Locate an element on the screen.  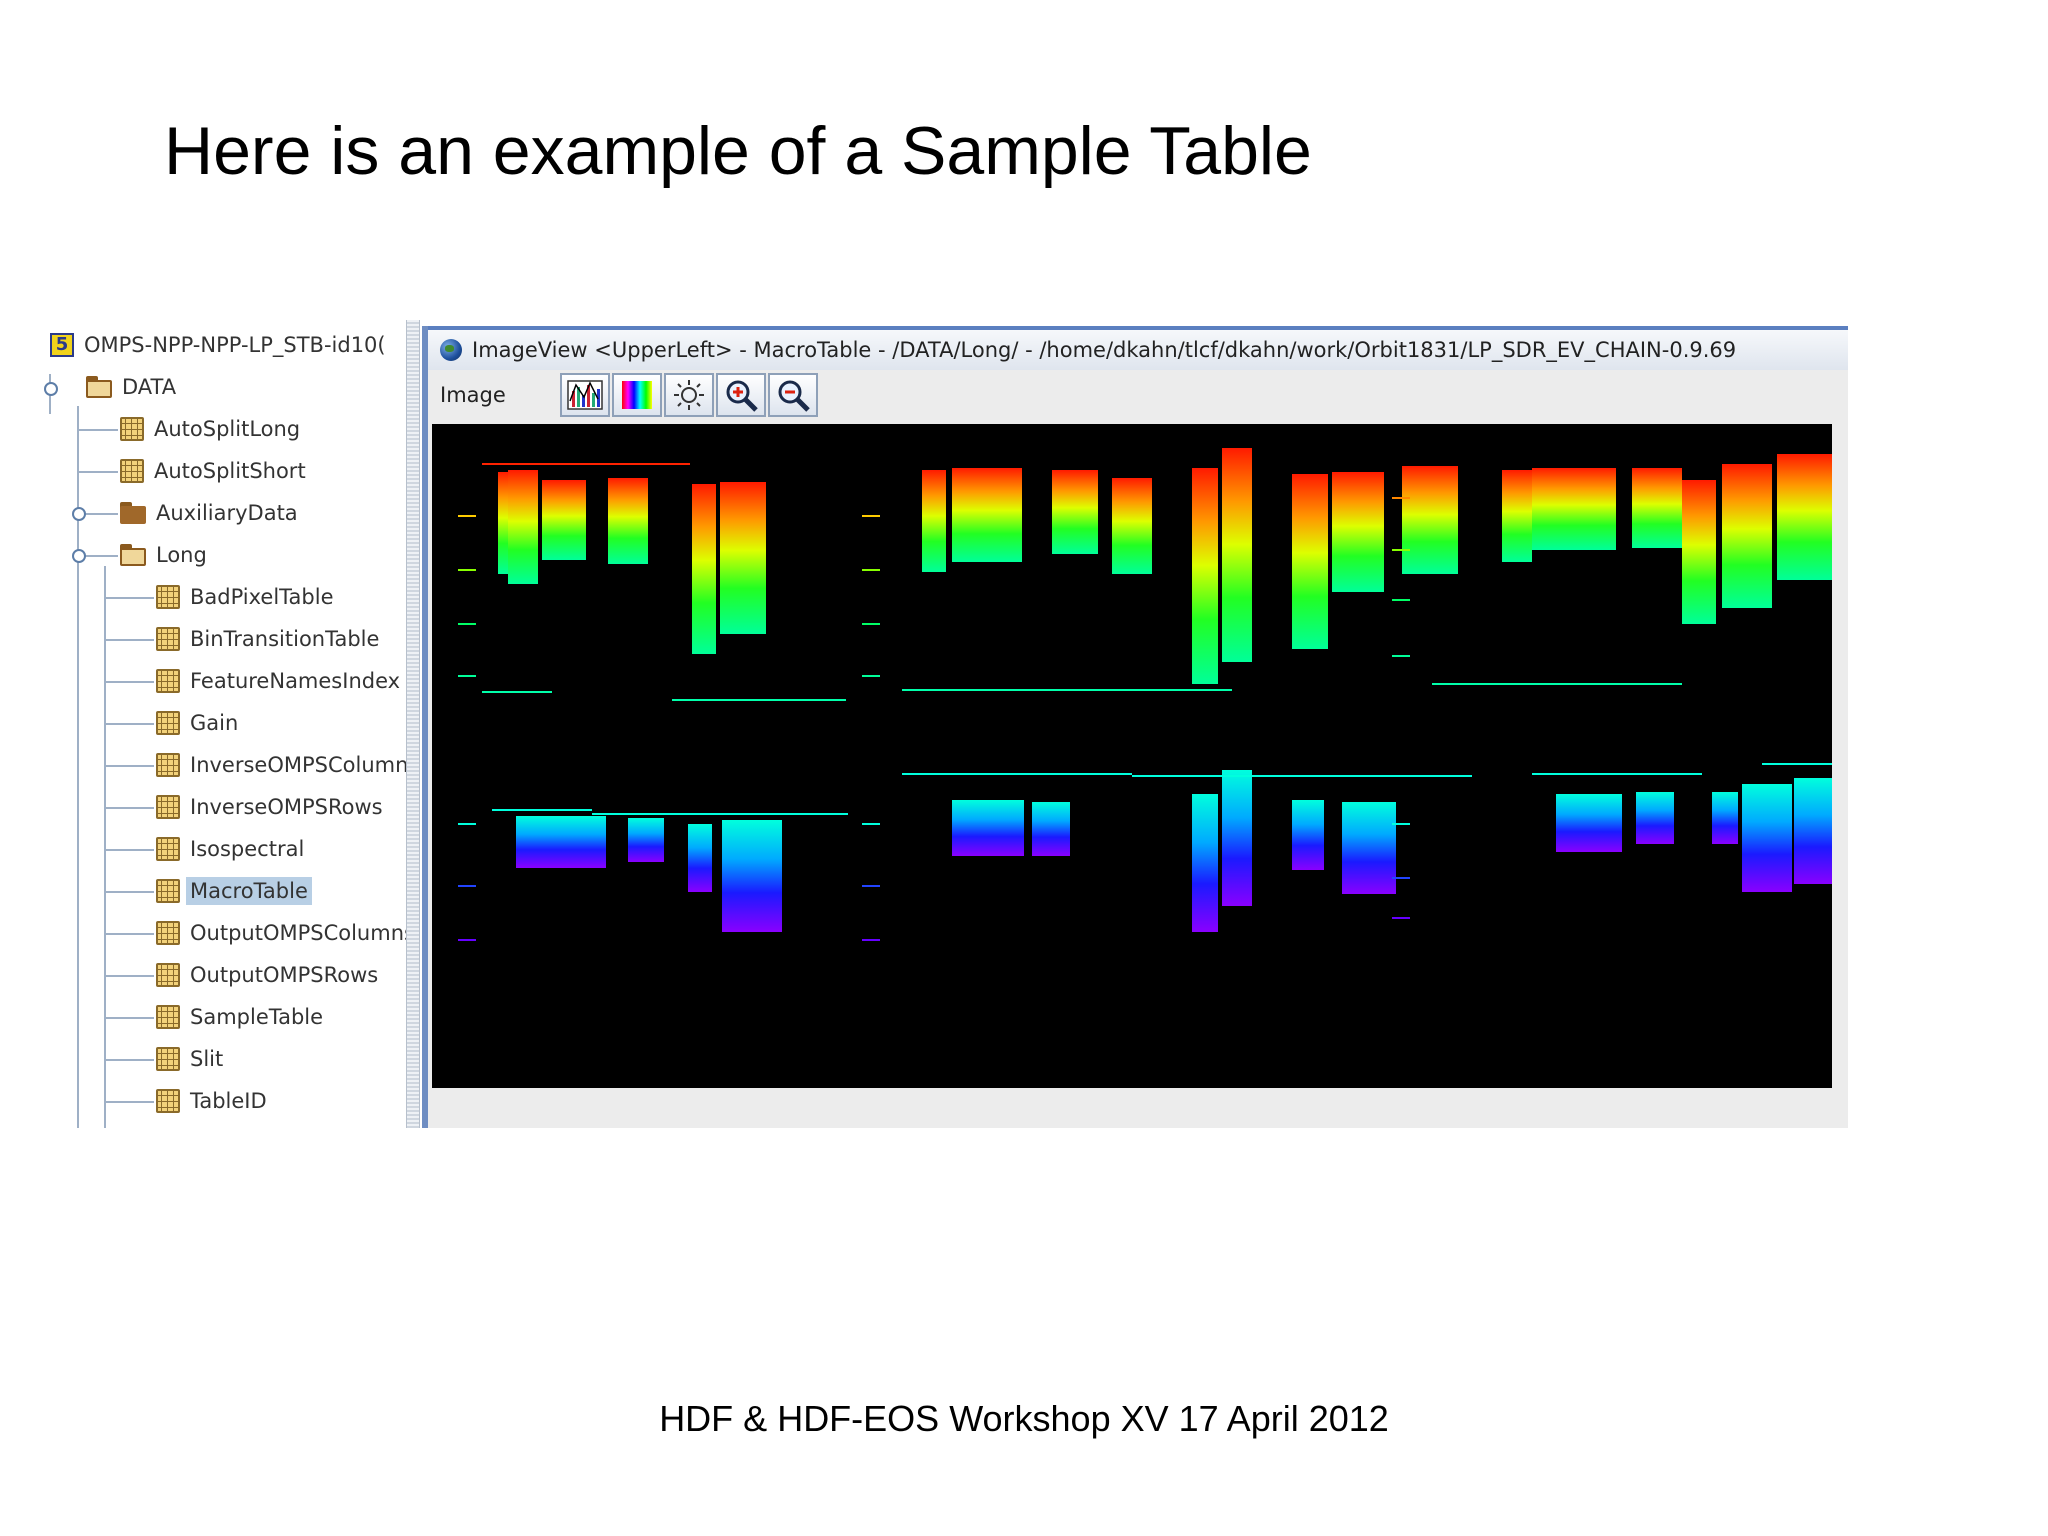
tree-item-isospectral: Isospectral is located at coordinates (232, 849).